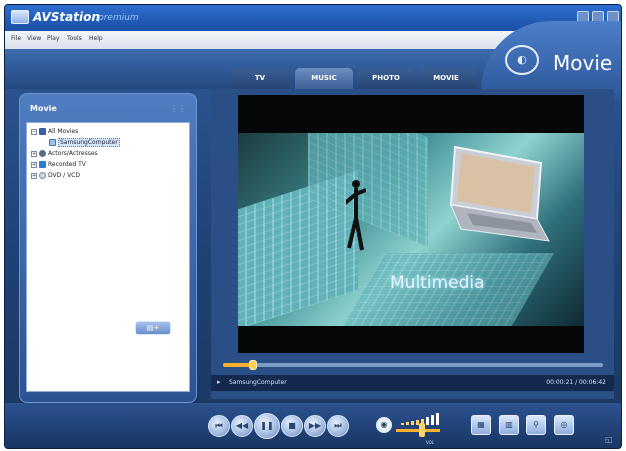 This screenshot has width=626, height=451. Describe the element at coordinates (42, 175) in the screenshot. I see `disc-icon` at that location.